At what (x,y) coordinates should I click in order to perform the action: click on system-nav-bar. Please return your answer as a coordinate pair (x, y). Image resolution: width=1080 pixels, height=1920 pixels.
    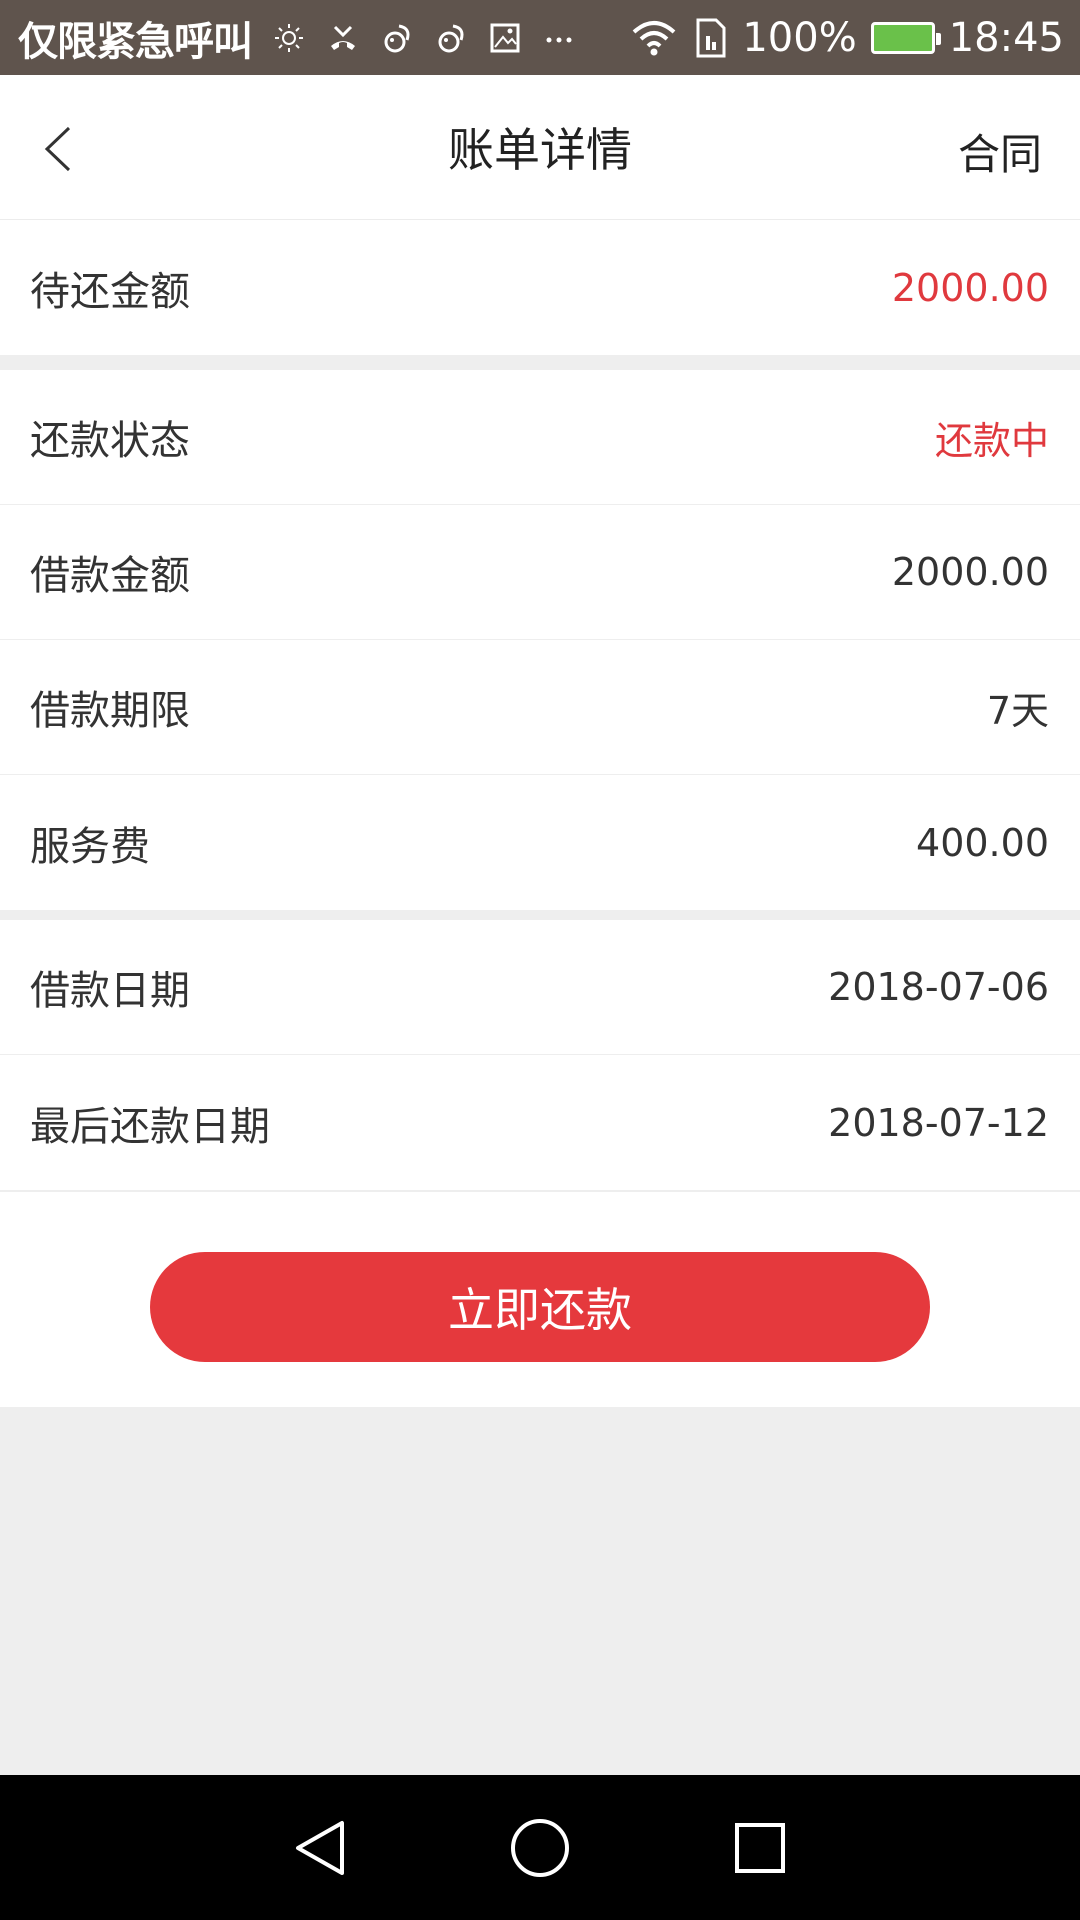
    Looking at the image, I should click on (540, 1847).